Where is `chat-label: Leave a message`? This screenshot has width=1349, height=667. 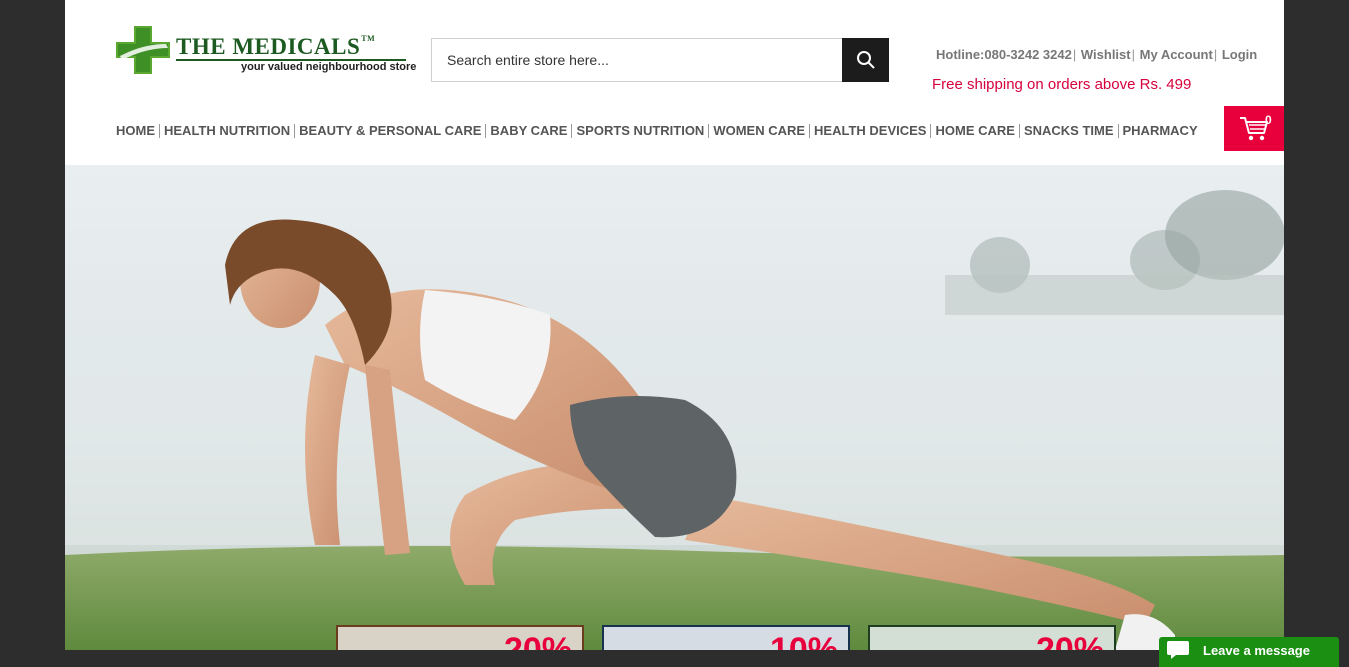
chat-label: Leave a message is located at coordinates (1256, 650).